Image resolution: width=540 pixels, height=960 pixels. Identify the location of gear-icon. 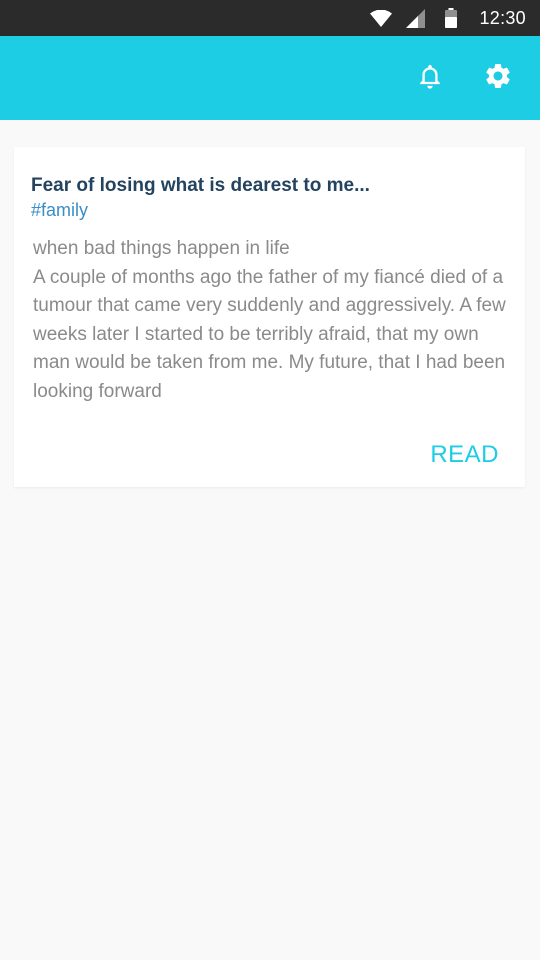
(498, 78).